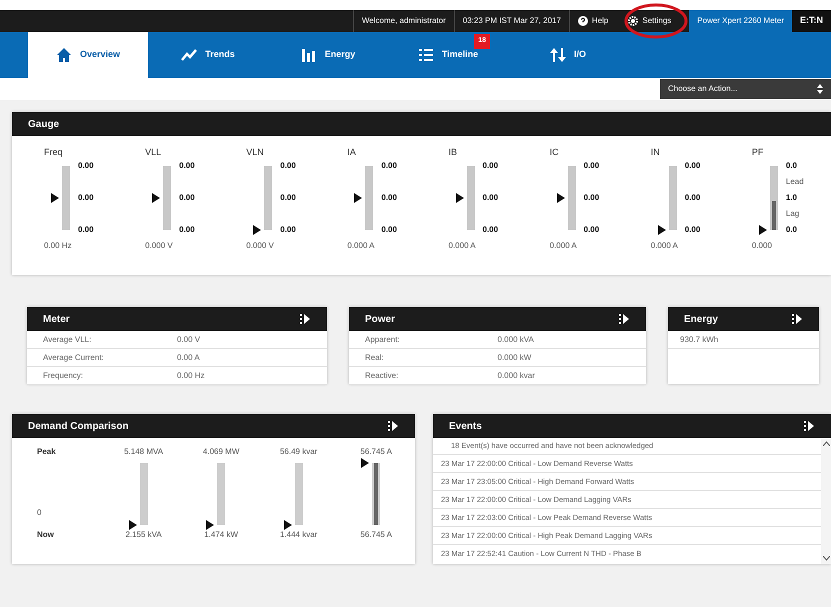  I want to click on energy-value: 930.7 kWh, so click(699, 340).